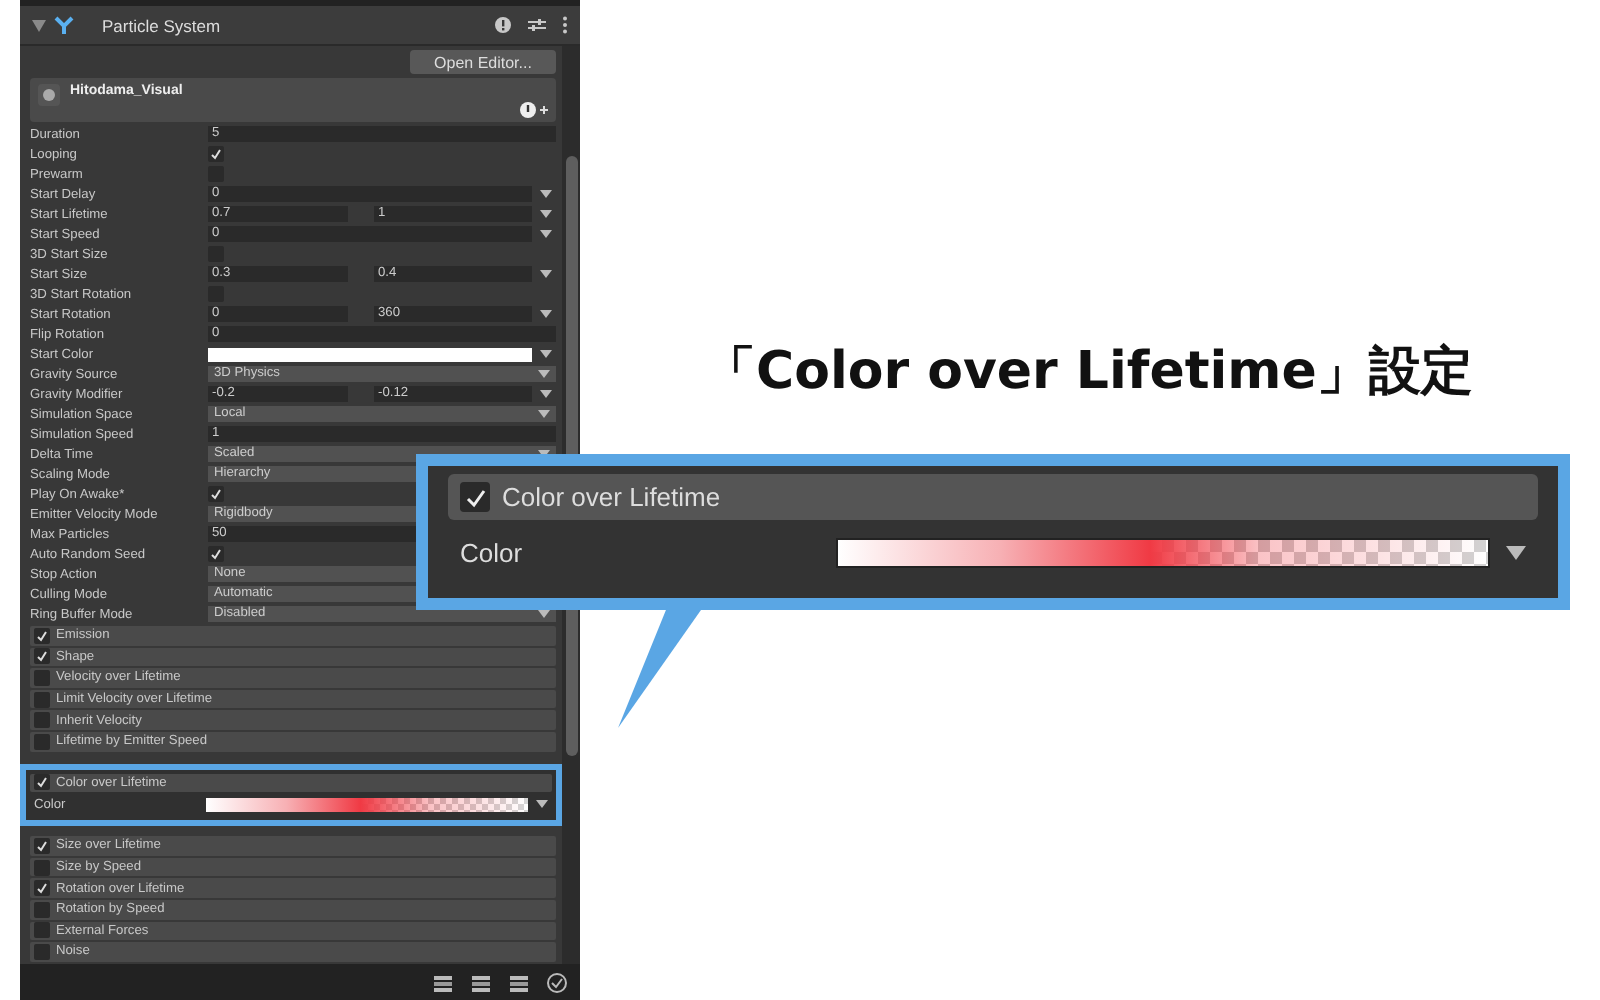 The height and width of the screenshot is (1000, 1600). I want to click on property-label: Color, so click(492, 552).